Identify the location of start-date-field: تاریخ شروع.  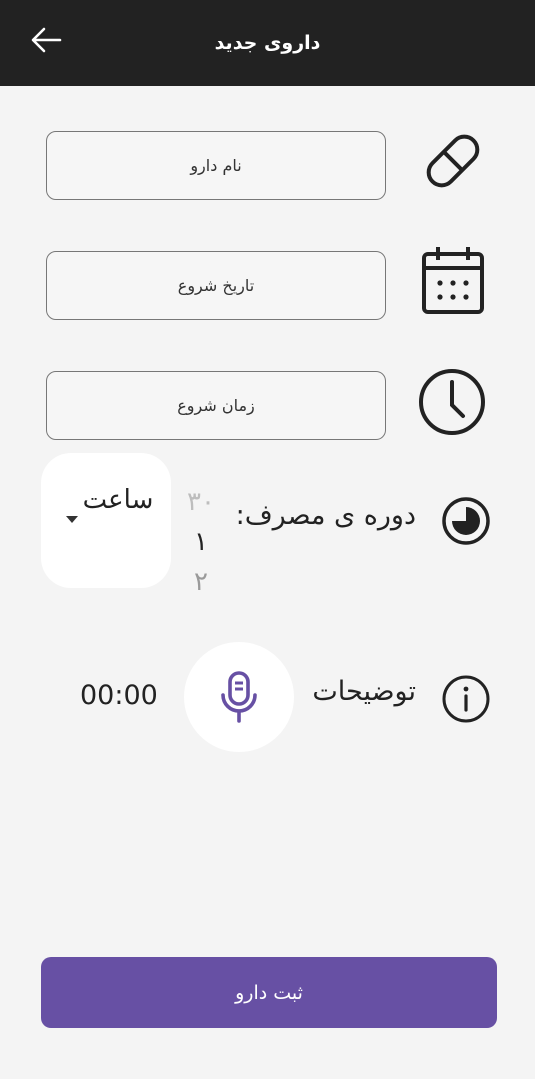
(216, 285).